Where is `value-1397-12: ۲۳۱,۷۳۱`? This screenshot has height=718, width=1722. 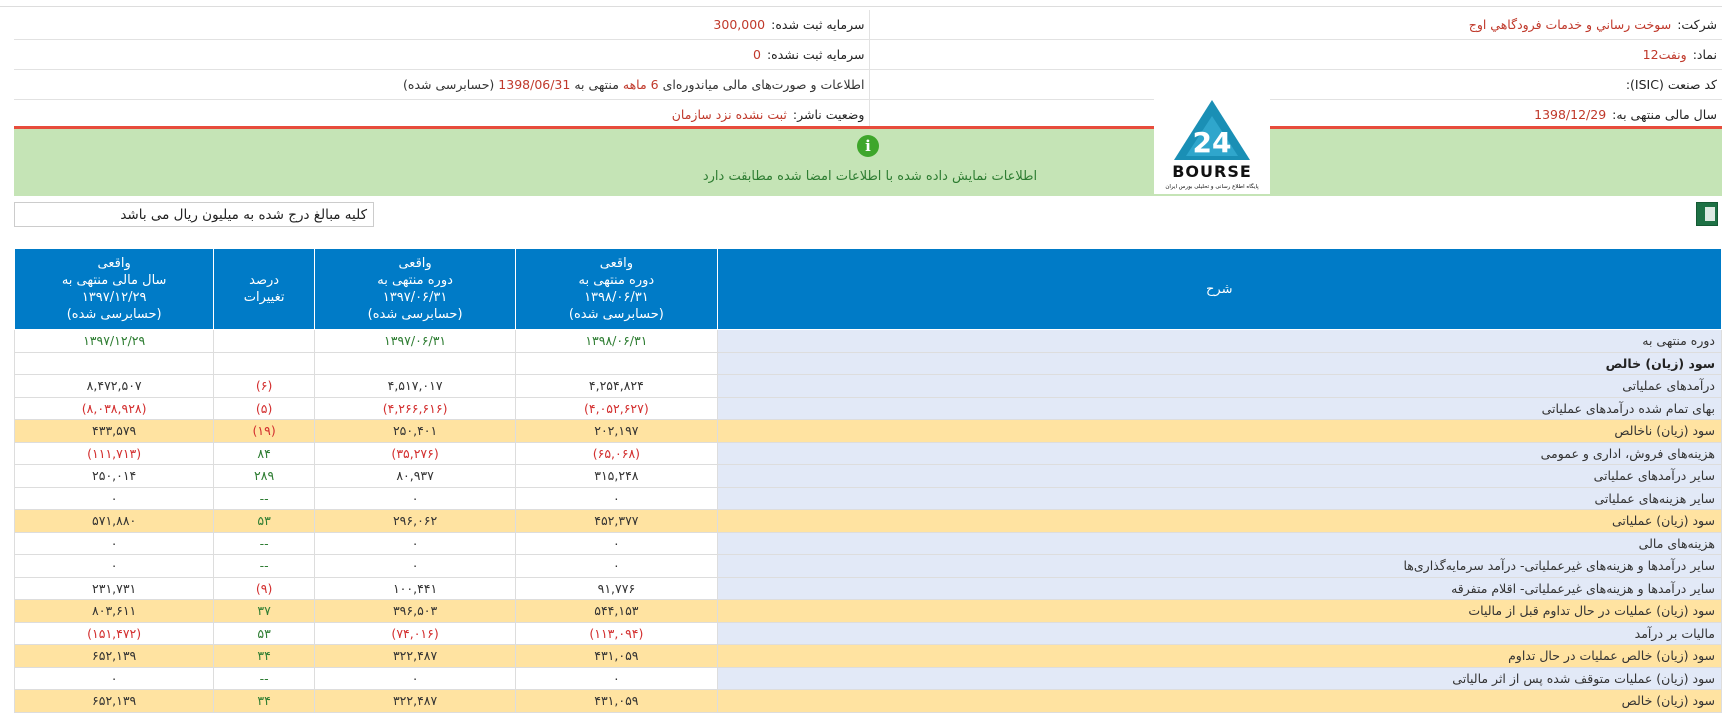 value-1397-12: ۲۳۱,۷۳۱ is located at coordinates (114, 588).